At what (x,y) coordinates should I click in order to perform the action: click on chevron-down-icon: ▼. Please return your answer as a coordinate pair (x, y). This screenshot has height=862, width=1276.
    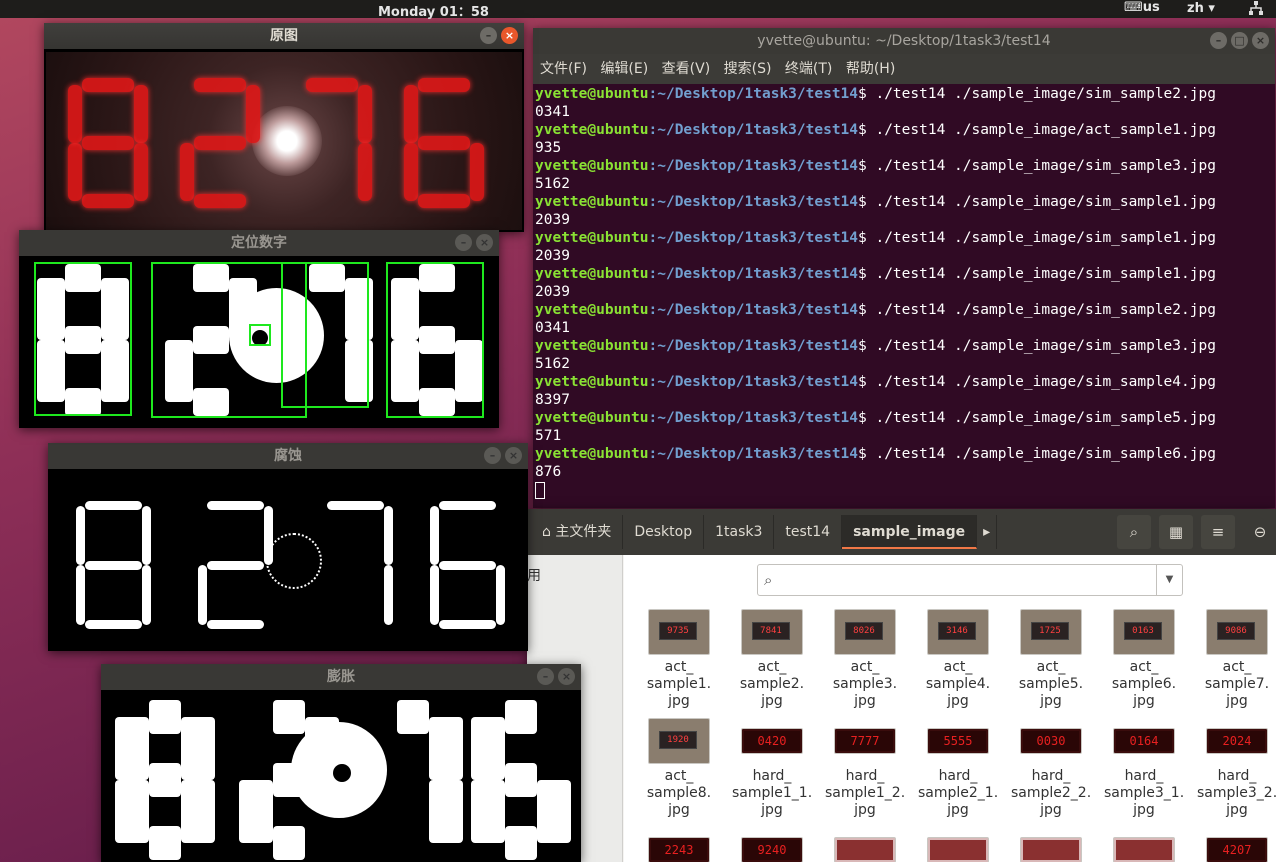
    Looking at the image, I should click on (1169, 580).